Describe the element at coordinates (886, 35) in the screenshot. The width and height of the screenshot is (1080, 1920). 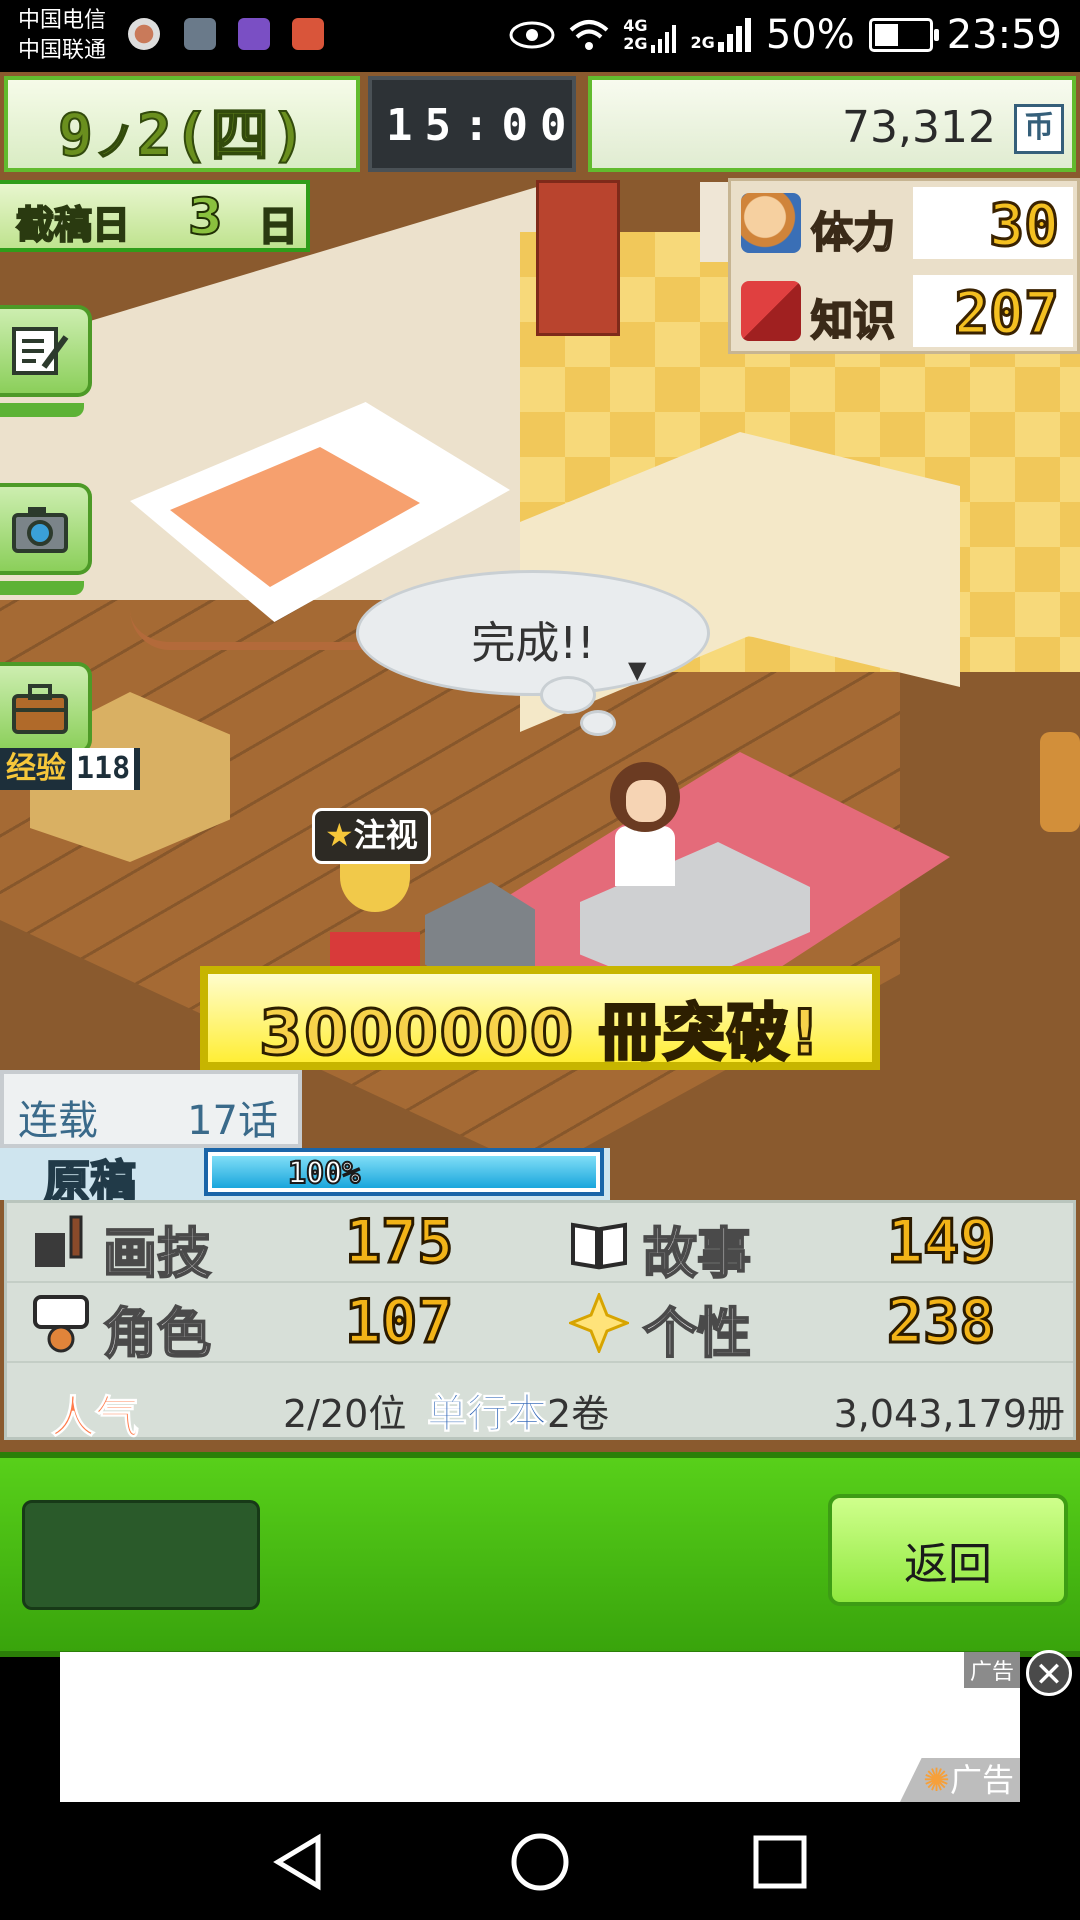
I see `battery-fill` at that location.